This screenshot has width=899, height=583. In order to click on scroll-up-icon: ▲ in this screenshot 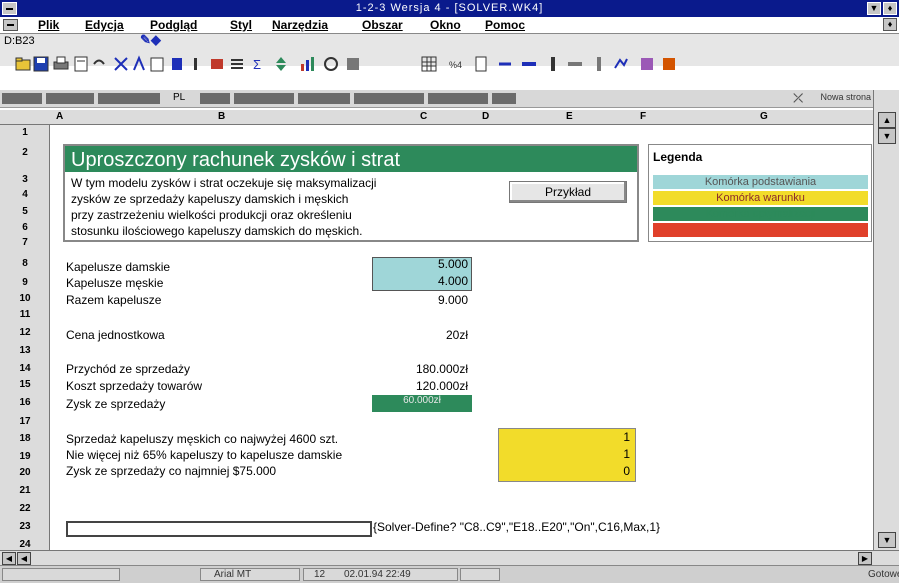, I will do `click(887, 120)`.